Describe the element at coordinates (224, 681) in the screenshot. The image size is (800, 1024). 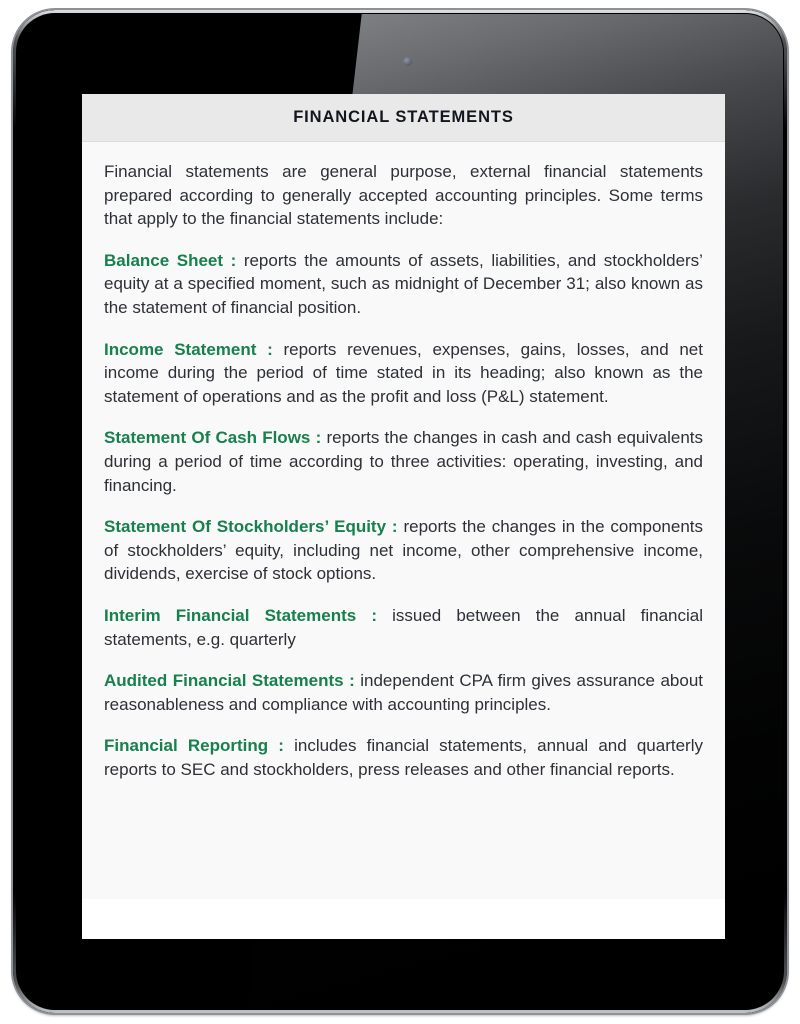
I see `term-label: Audited Financial Statements` at that location.